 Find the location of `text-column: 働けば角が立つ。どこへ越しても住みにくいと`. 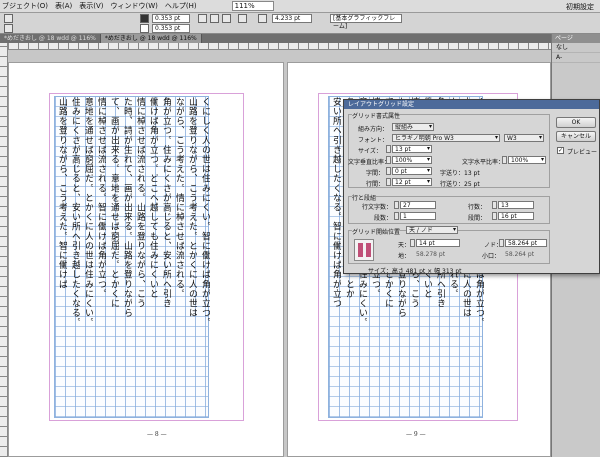

text-column: 働けば角が立つ。どこへ越しても住みにくいと is located at coordinates (153, 198).